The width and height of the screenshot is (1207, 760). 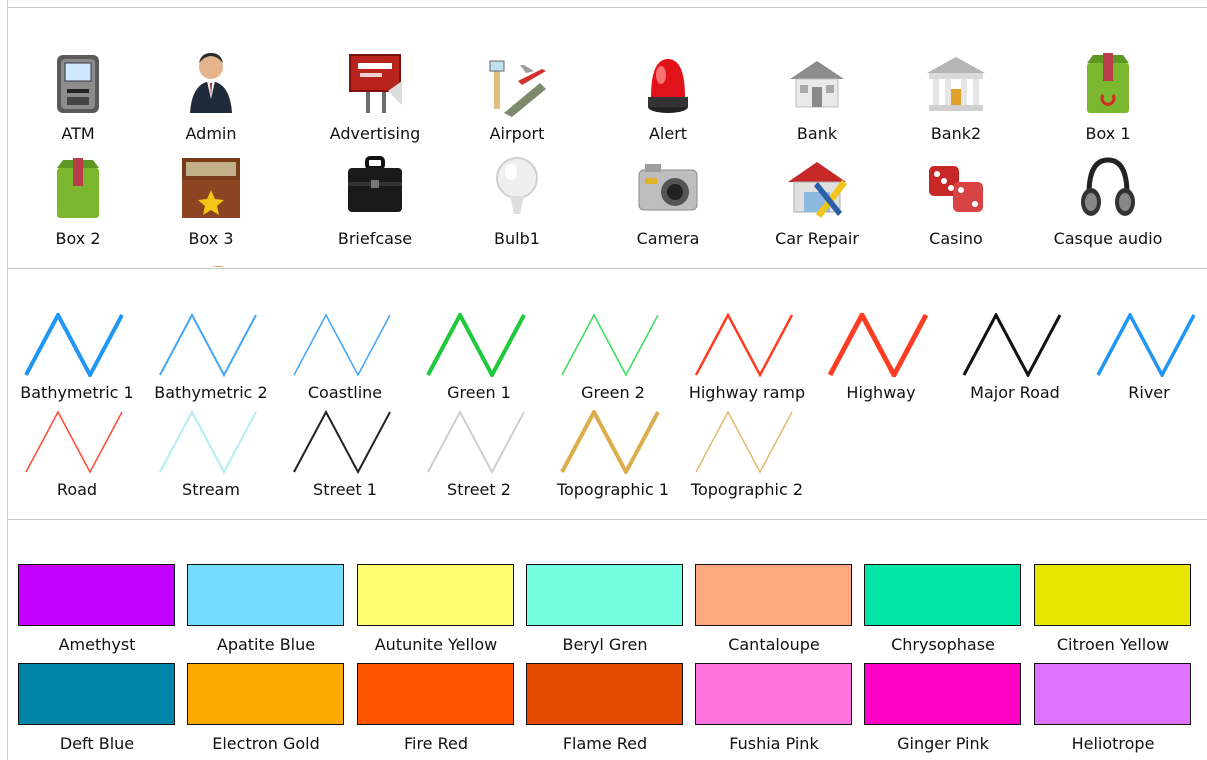 I want to click on icon-label: Camera, so click(x=668, y=238).